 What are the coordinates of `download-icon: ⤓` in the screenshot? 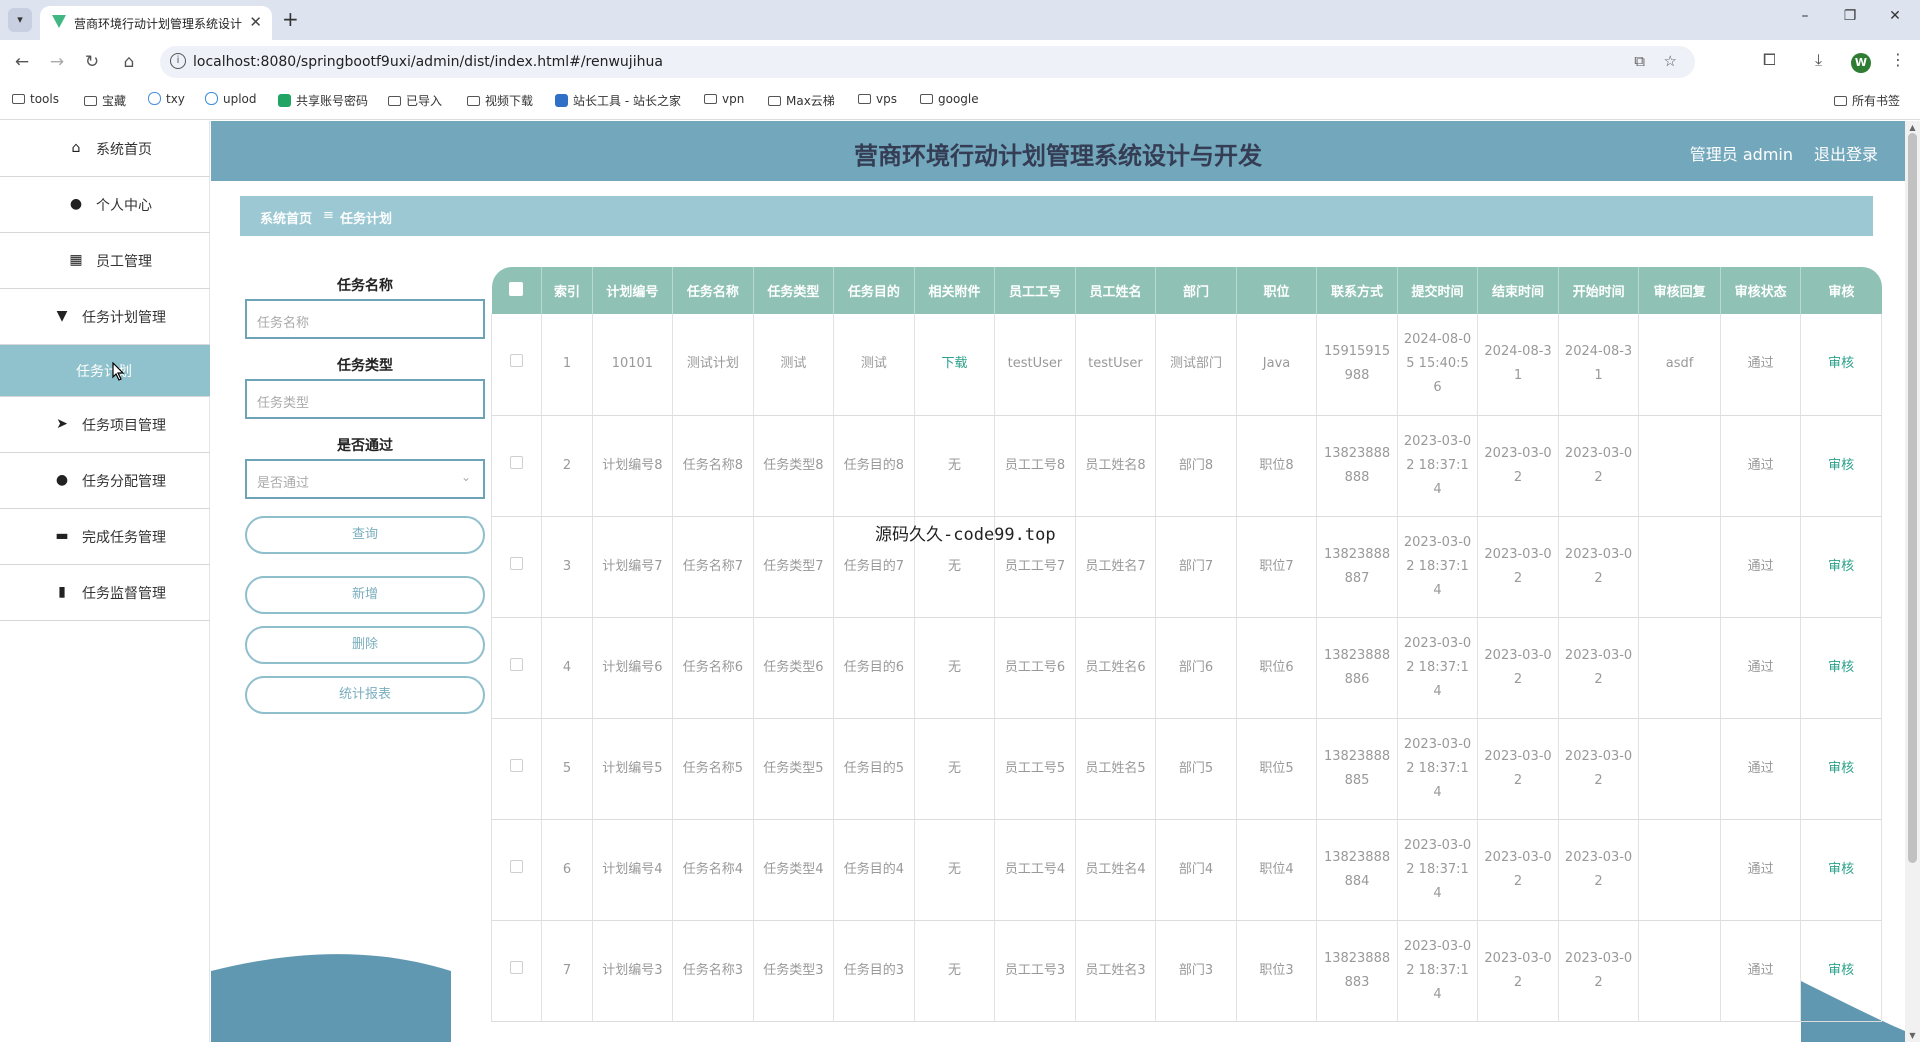 It's located at (1818, 60).